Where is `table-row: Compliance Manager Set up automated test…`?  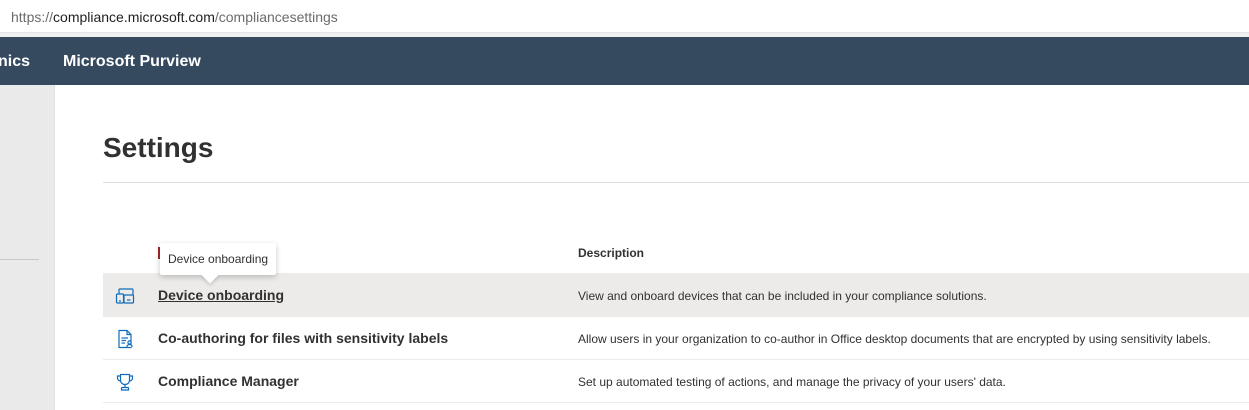 table-row: Compliance Manager Set up automated test… is located at coordinates (676, 381).